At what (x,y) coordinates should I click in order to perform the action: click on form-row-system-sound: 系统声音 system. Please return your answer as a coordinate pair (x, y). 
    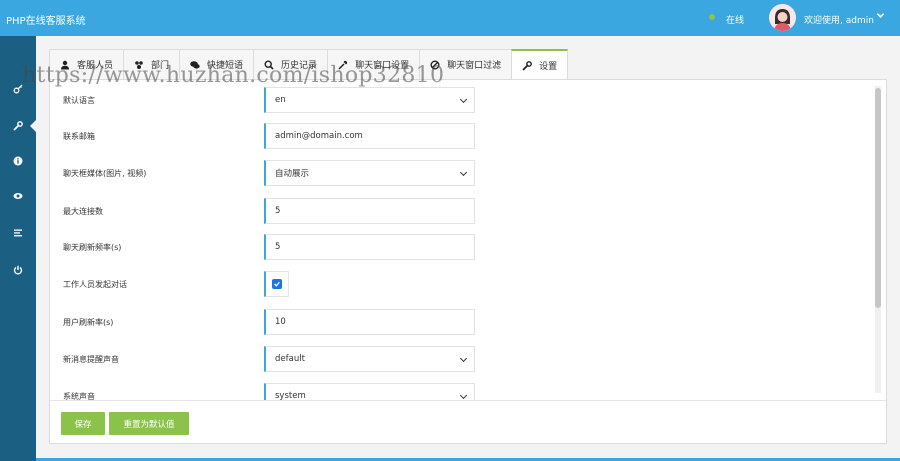
    Looking at the image, I should click on (462, 391).